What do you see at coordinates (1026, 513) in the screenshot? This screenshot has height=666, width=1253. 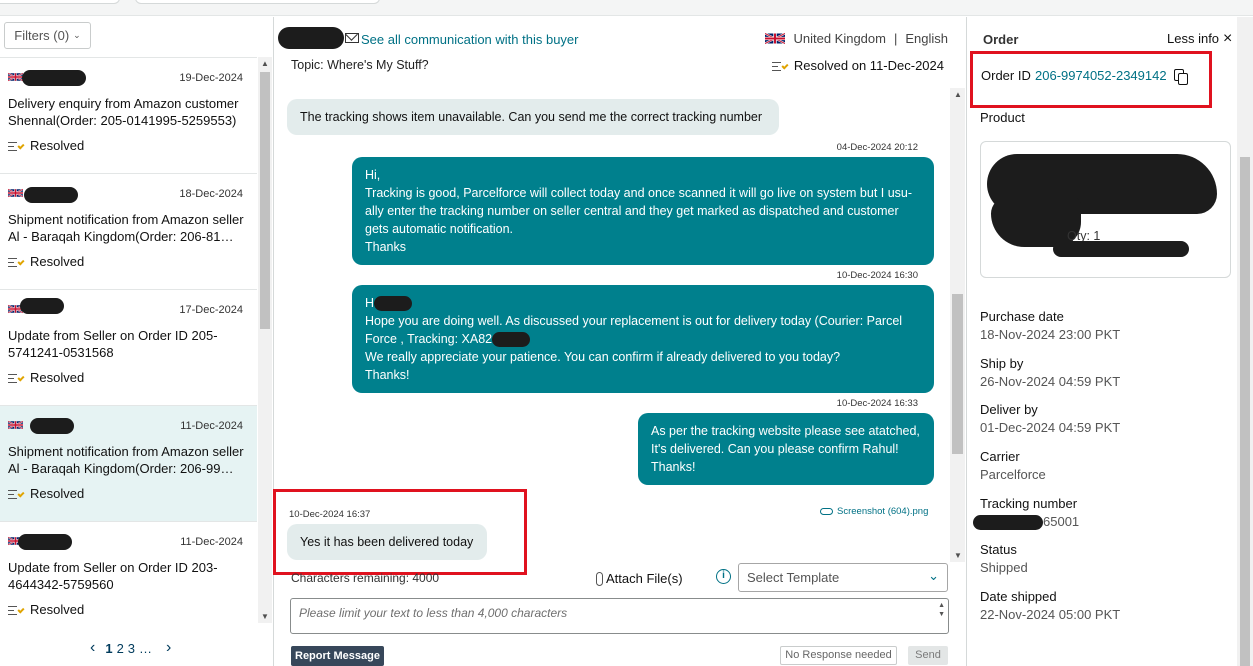 I see `tracking-number-field: Tracking number 65001` at bounding box center [1026, 513].